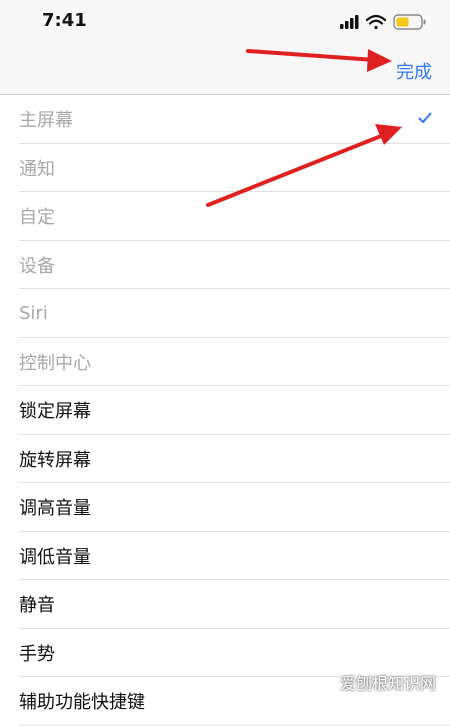  Describe the element at coordinates (33, 313) in the screenshot. I see `list-item-label: Siri` at that location.